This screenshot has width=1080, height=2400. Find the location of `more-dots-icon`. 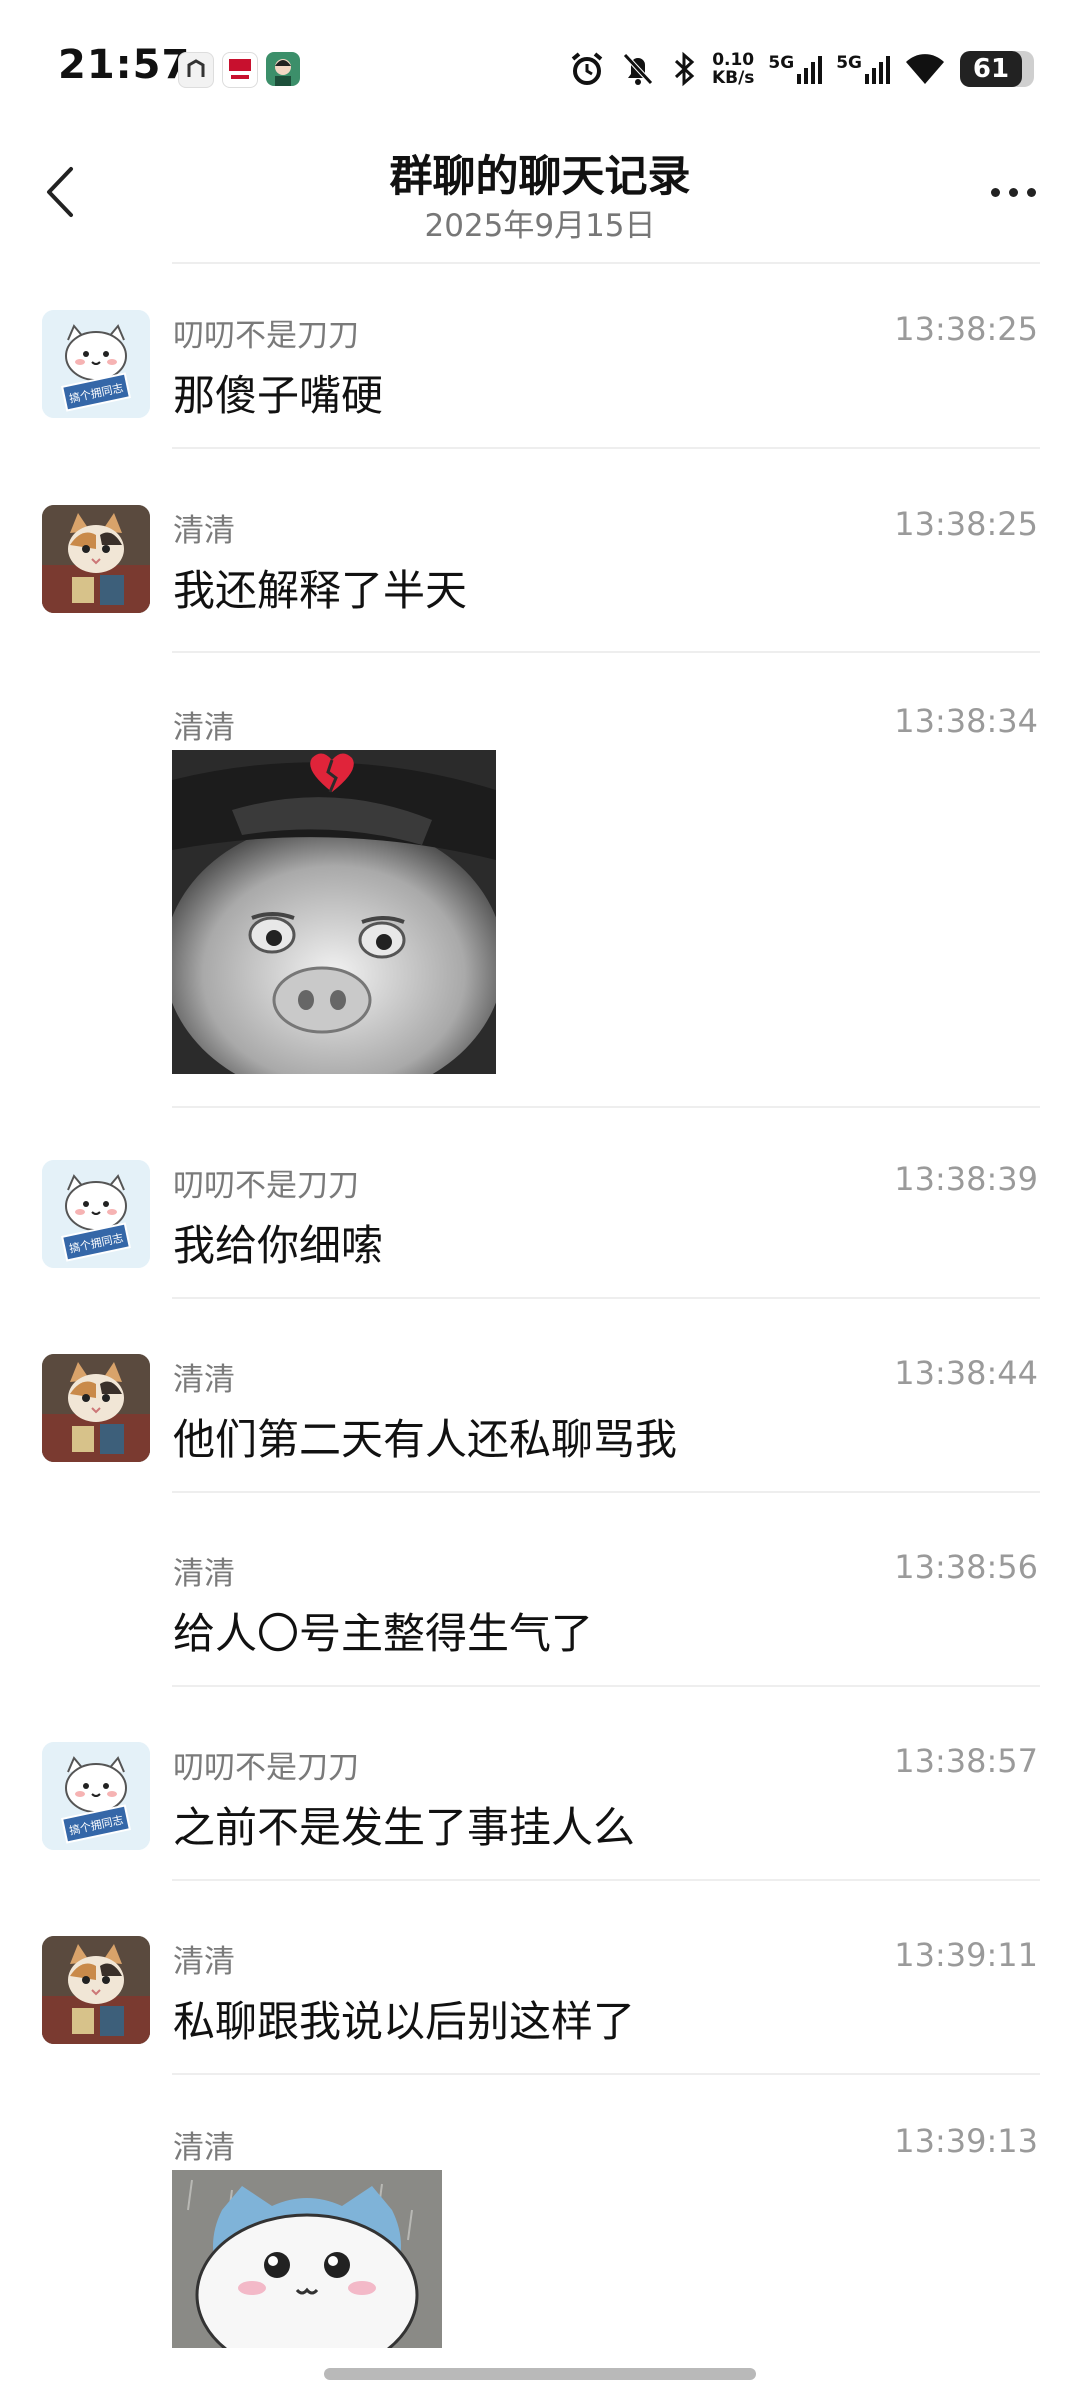

more-dots-icon is located at coordinates (995, 192).